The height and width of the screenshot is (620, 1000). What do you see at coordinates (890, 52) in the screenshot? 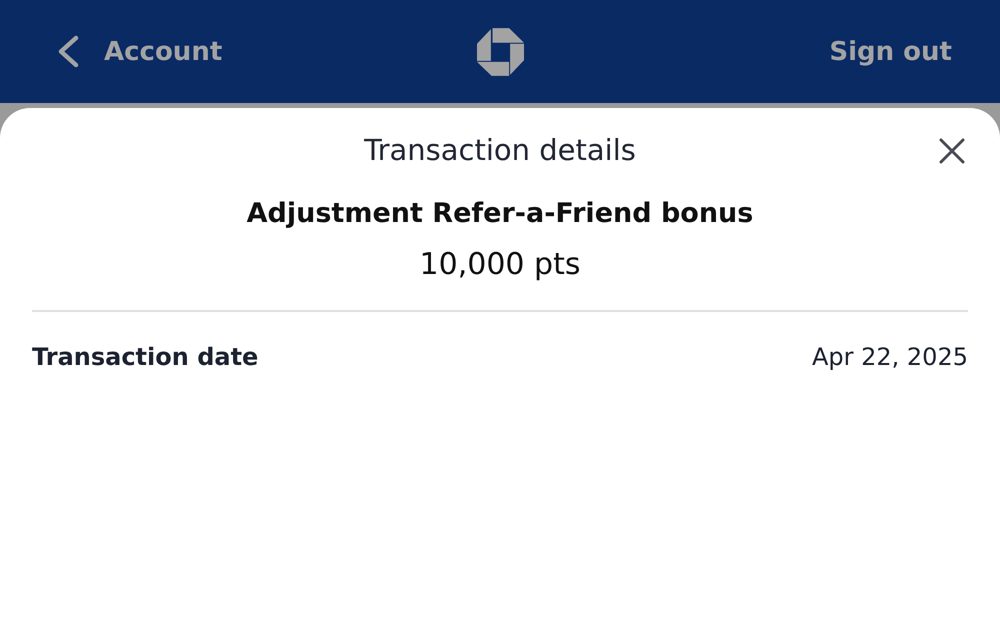
I see `sign-out-button: Sign out` at bounding box center [890, 52].